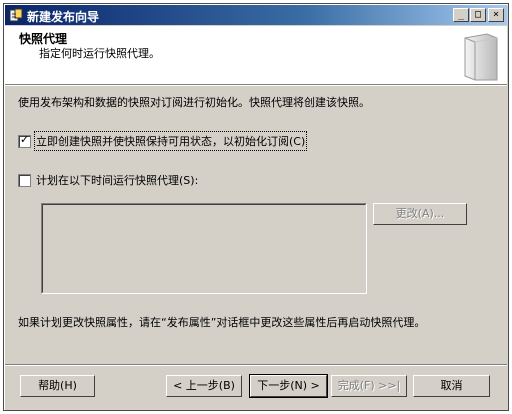 This screenshot has height=414, width=512. What do you see at coordinates (204, 248) in the screenshot?
I see `schedule-description-box` at bounding box center [204, 248].